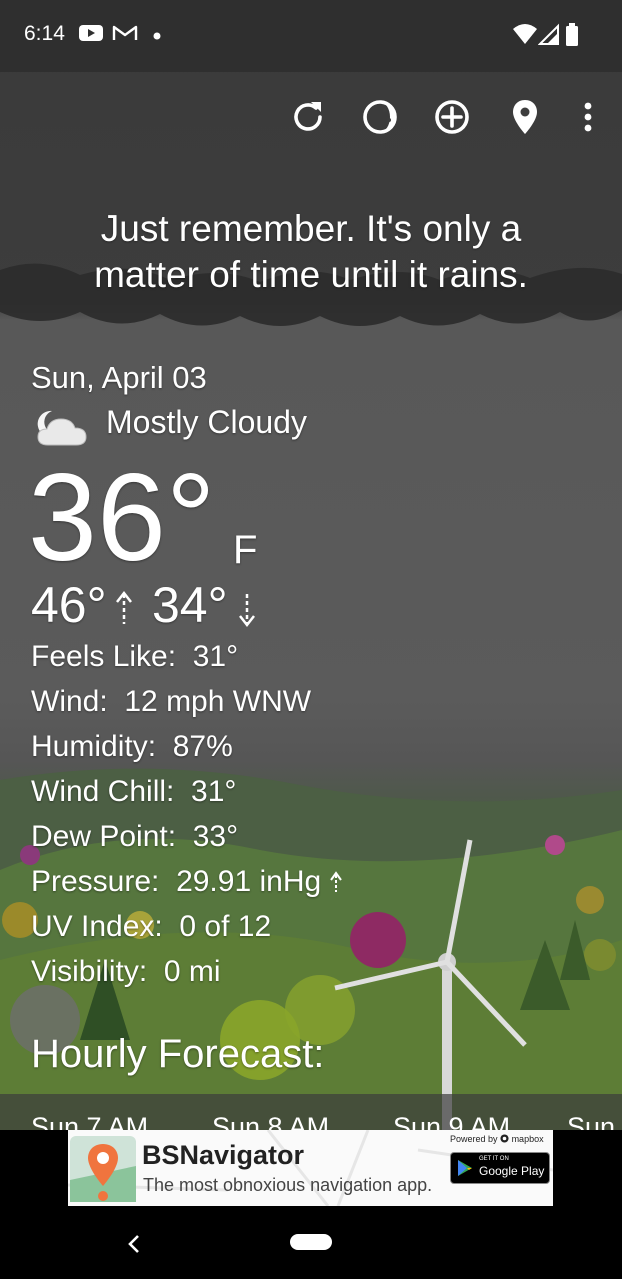  Describe the element at coordinates (178, 1054) in the screenshot. I see `hourly-forecast-title: Hourly Forecast:` at that location.